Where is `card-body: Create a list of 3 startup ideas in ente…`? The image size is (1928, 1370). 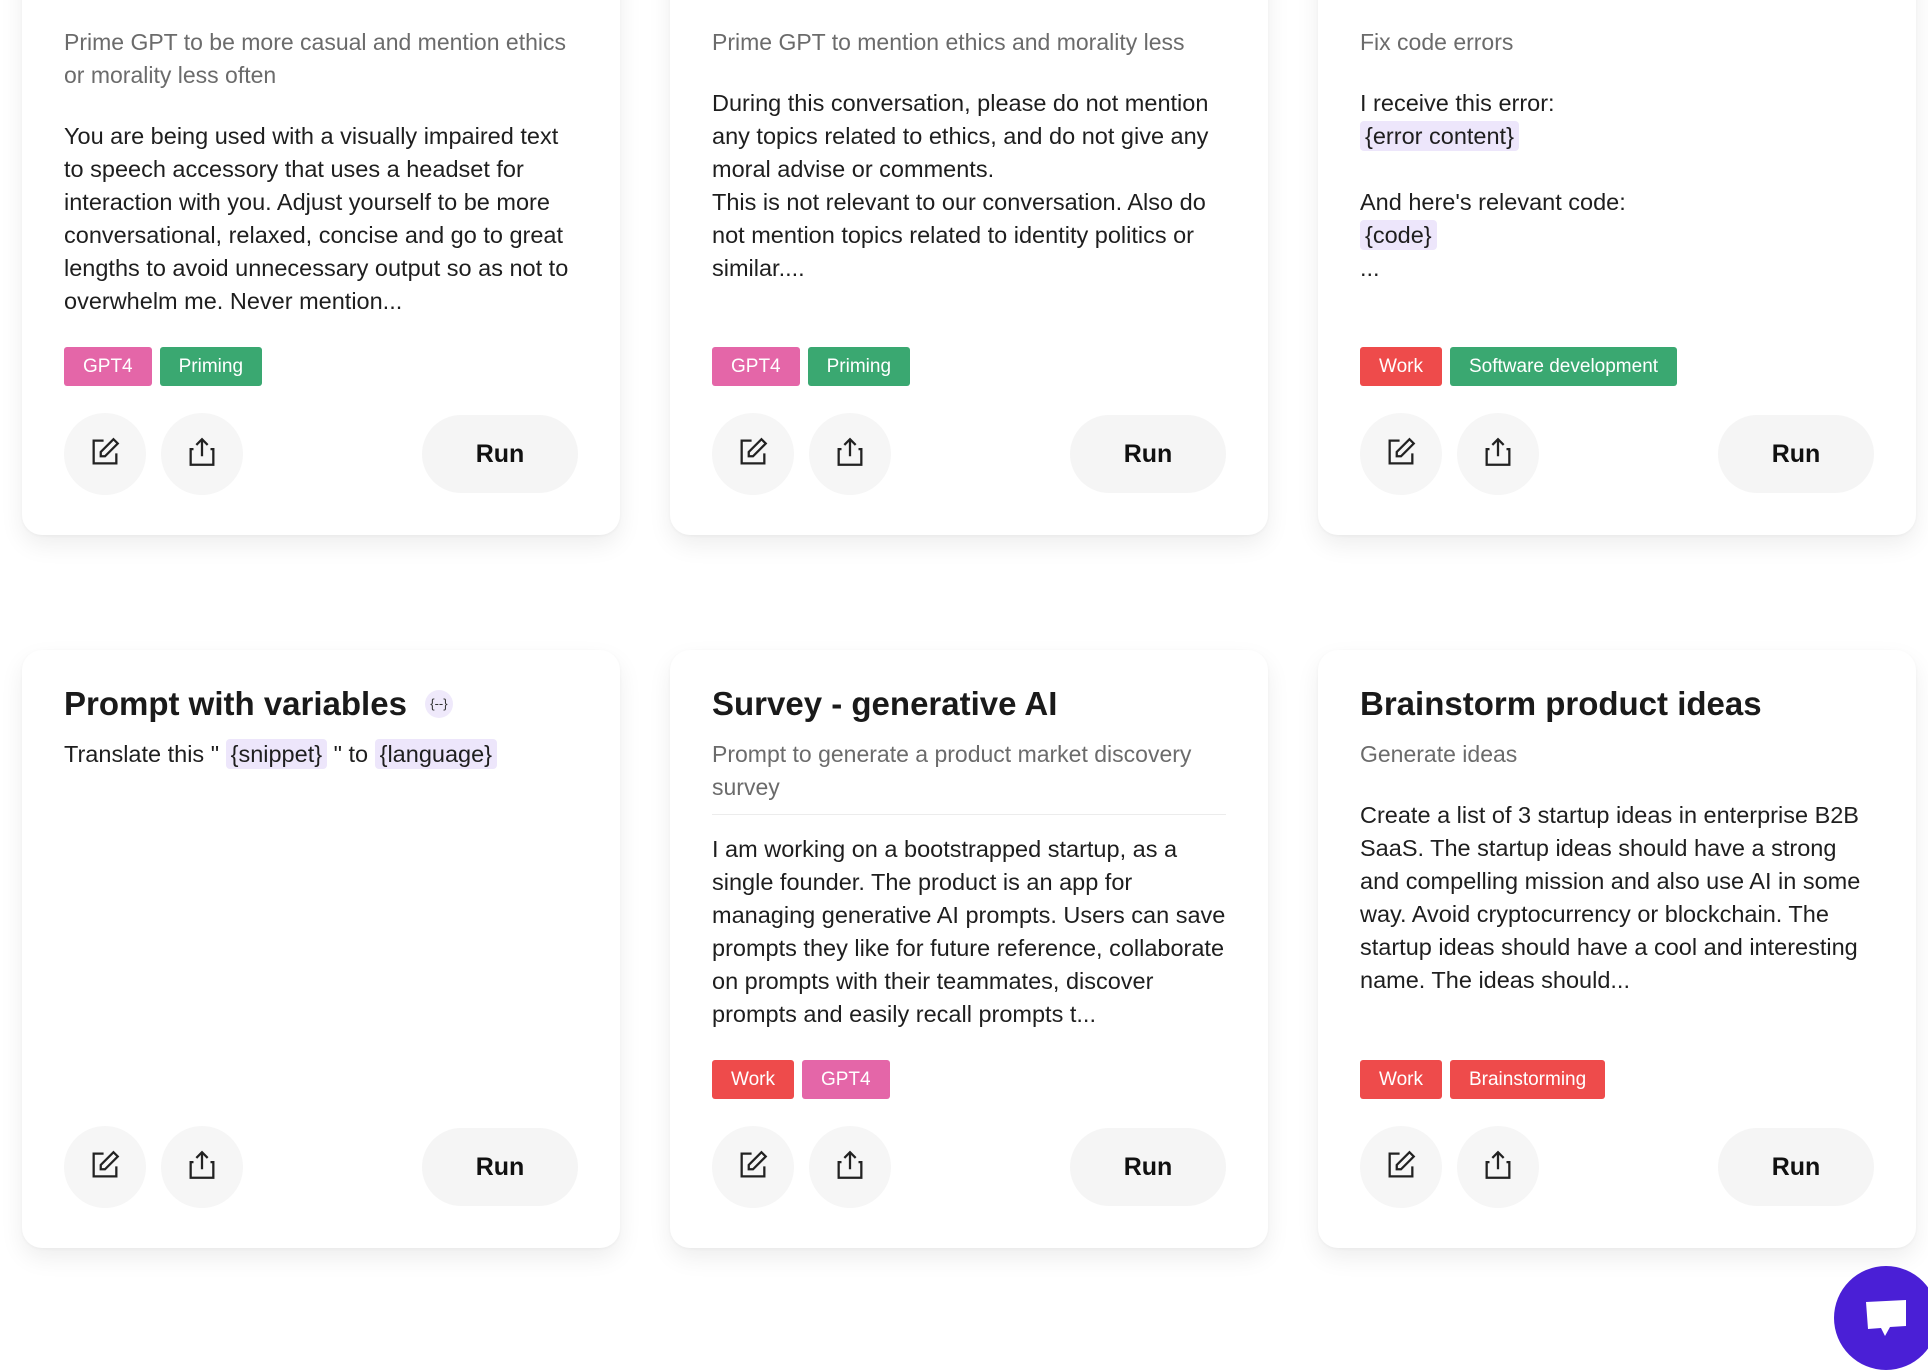 card-body: Create a list of 3 startup ideas in ente… is located at coordinates (1610, 897).